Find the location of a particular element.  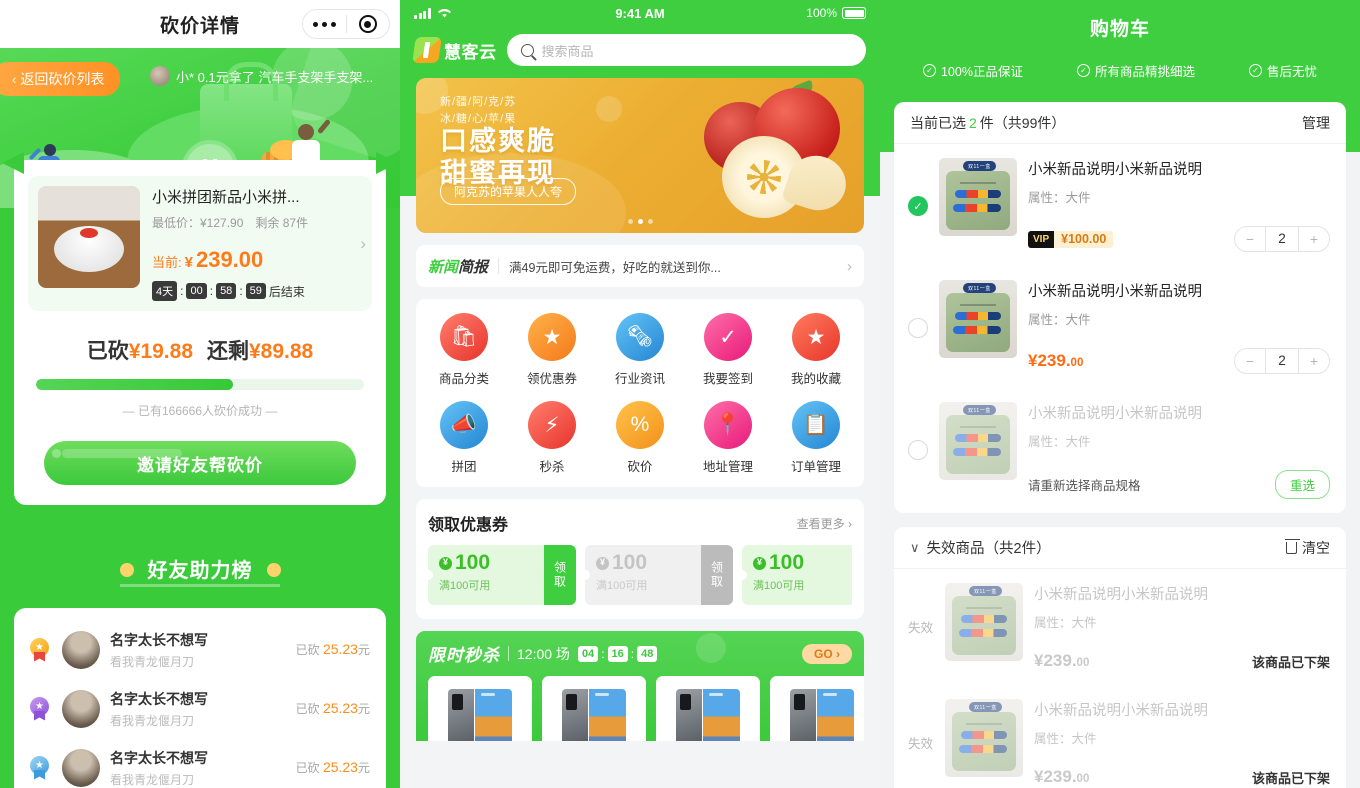

grid-item-orders: 📋 订单管理 is located at coordinates (816, 438).